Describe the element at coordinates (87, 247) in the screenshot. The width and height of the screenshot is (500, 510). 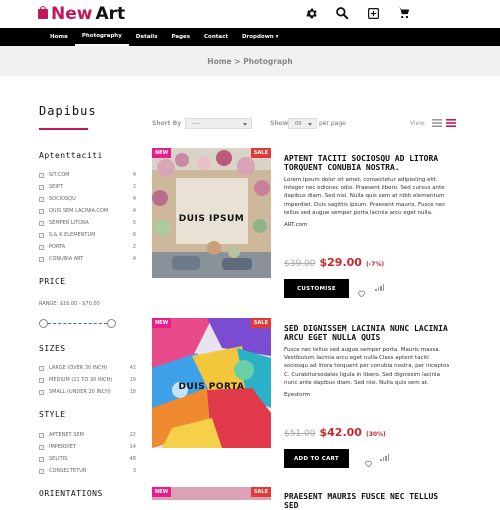
I see `category-item: PORTA 2` at that location.